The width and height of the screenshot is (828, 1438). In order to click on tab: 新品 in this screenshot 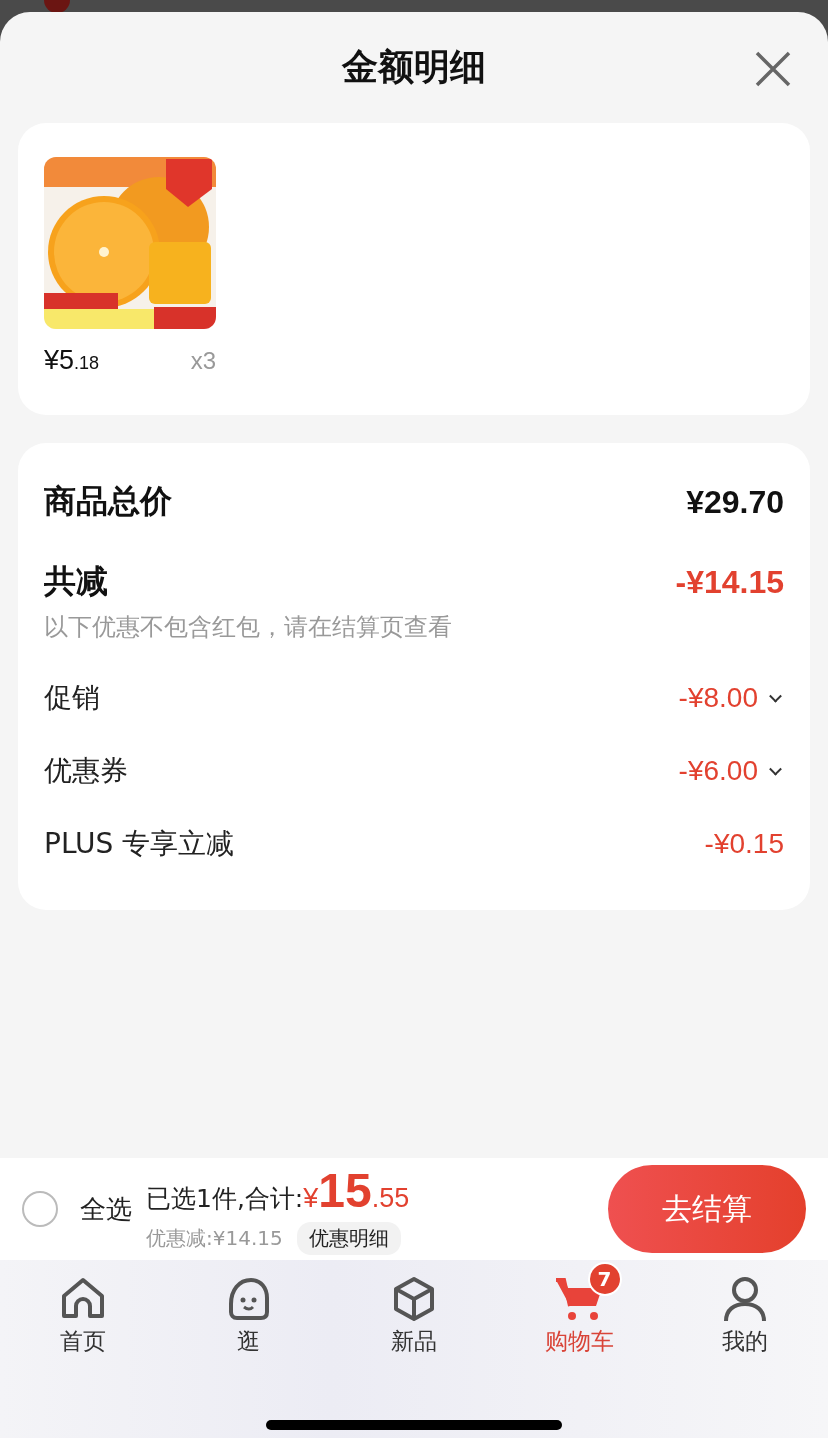, I will do `click(414, 1309)`.